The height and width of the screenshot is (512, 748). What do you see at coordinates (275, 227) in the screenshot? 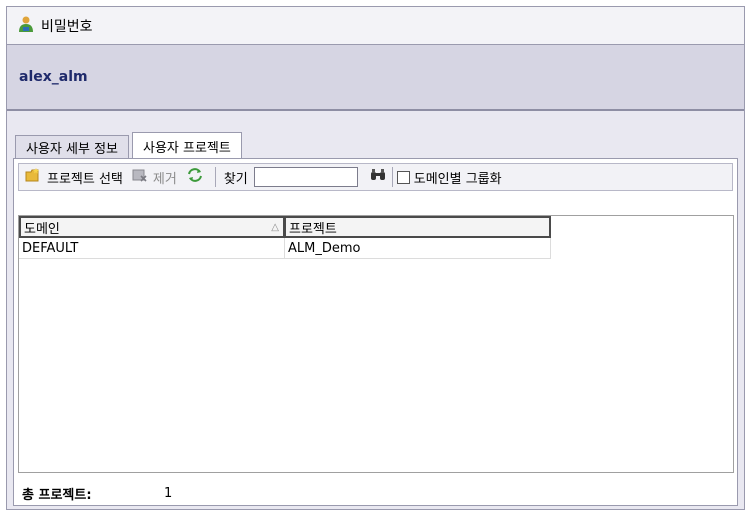
I see `sort-indicator-icon: △` at bounding box center [275, 227].